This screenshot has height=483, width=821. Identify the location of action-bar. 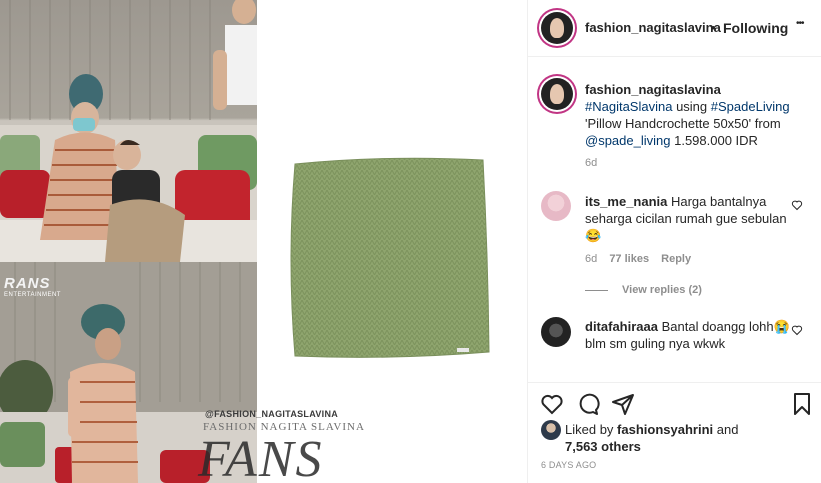
(674, 402).